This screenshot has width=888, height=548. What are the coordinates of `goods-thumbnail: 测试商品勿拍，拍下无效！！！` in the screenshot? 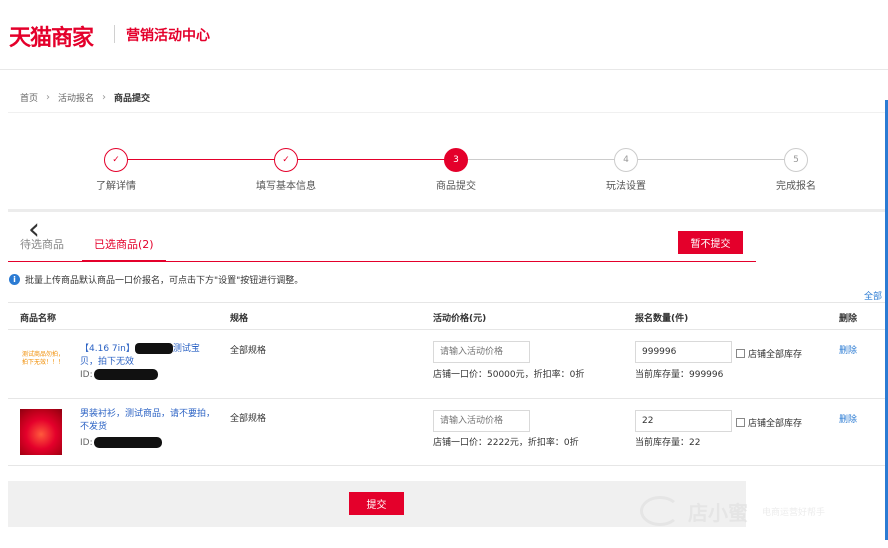 It's located at (43, 362).